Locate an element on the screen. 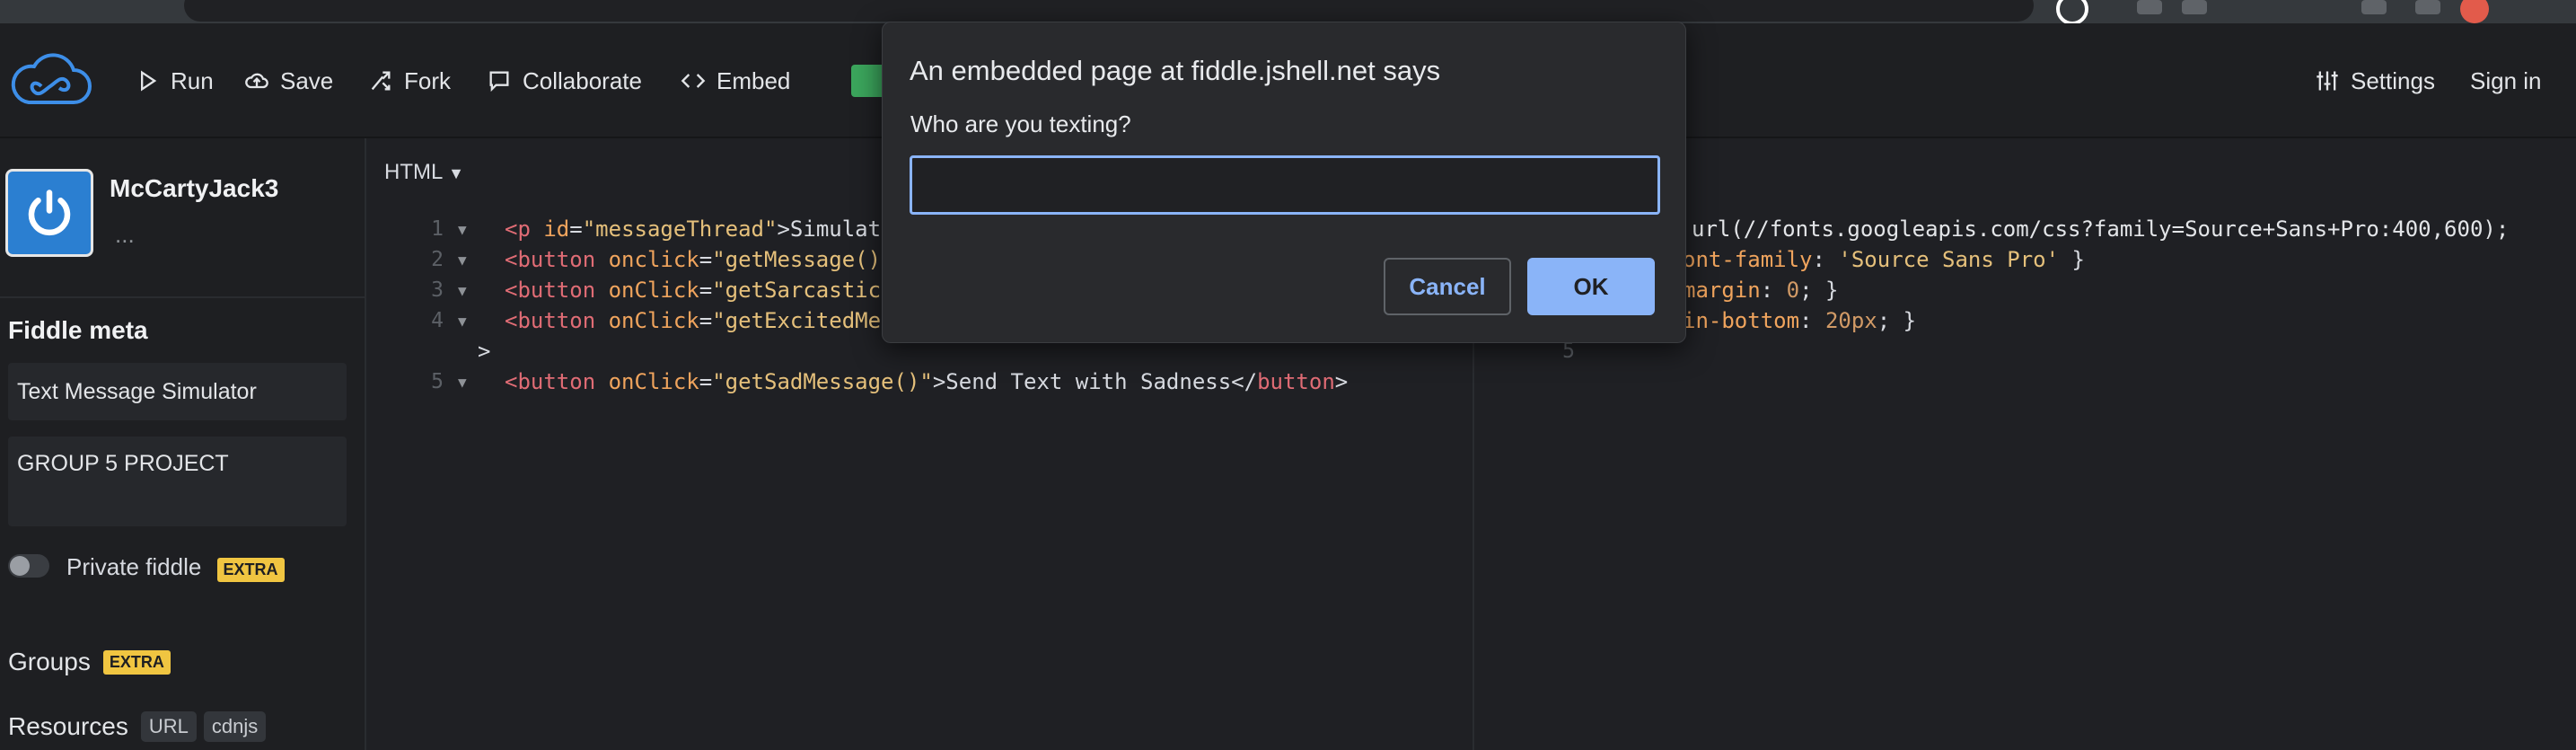  private-fiddle-toggle is located at coordinates (28, 566).